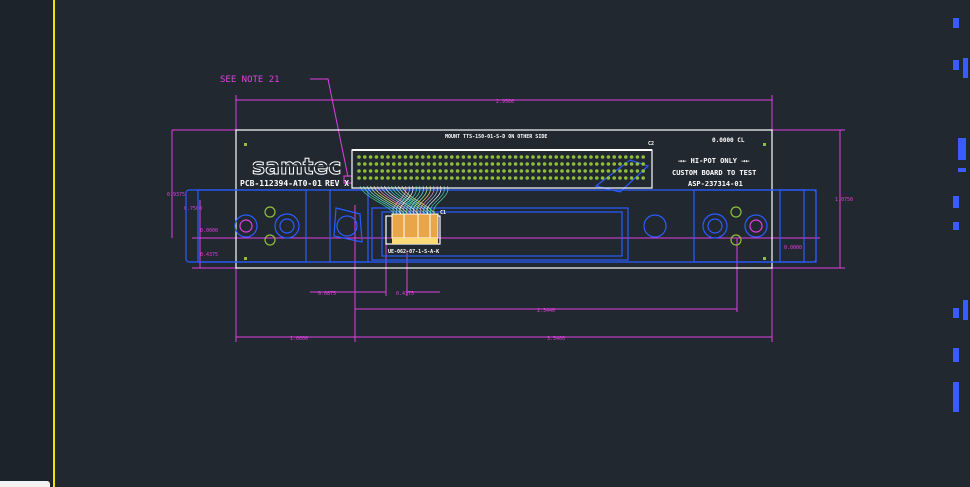 The image size is (970, 487). Describe the element at coordinates (337, 183) in the screenshot. I see `rev-label: REV X` at that location.